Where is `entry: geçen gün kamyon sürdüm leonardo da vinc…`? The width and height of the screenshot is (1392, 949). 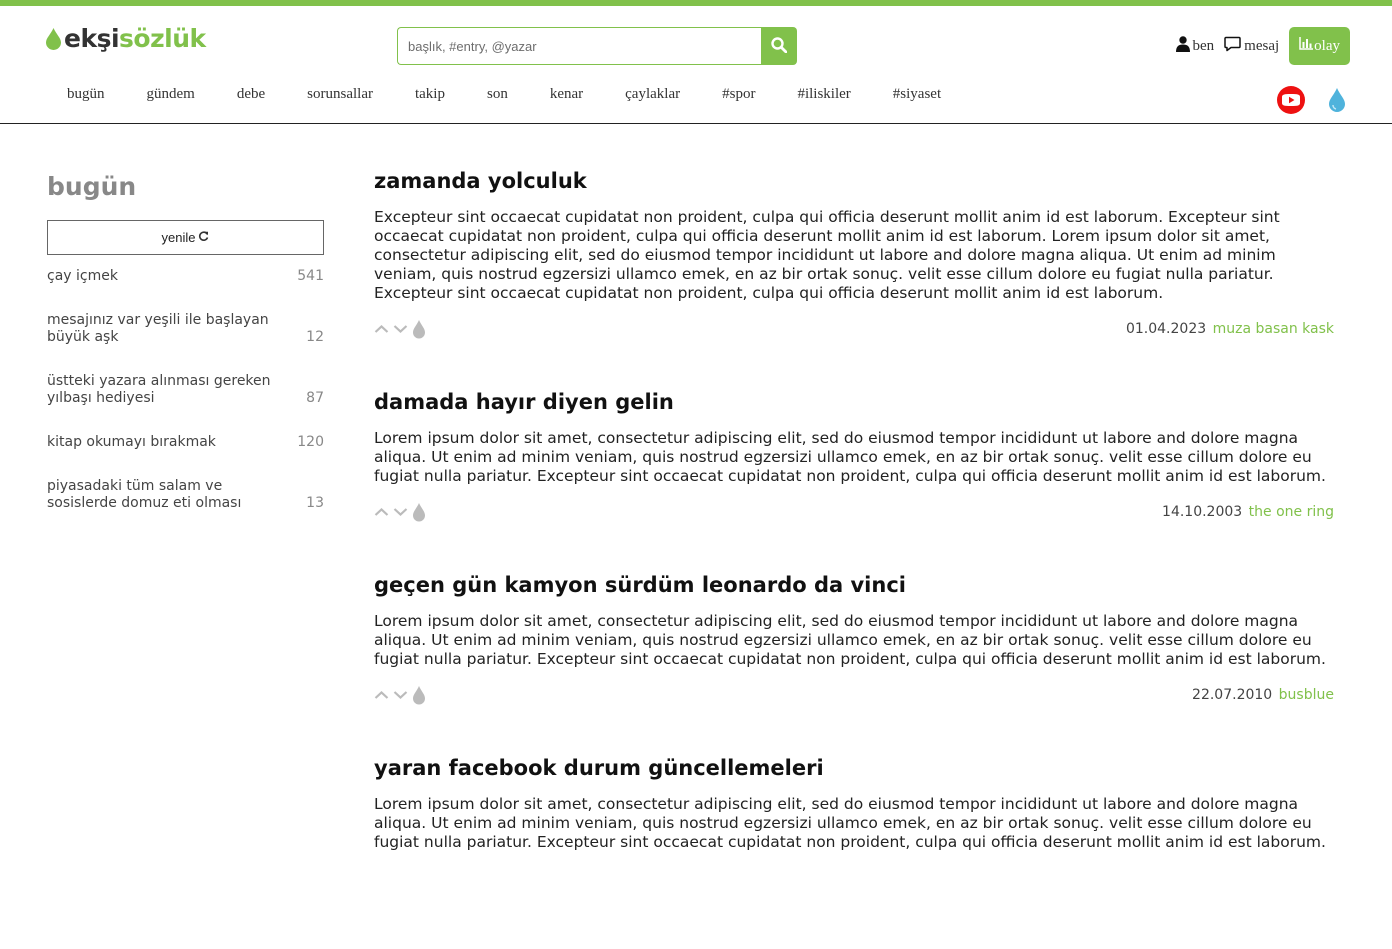 entry: geçen gün kamyon sürdüm leonardo da vinc… is located at coordinates (854, 638).